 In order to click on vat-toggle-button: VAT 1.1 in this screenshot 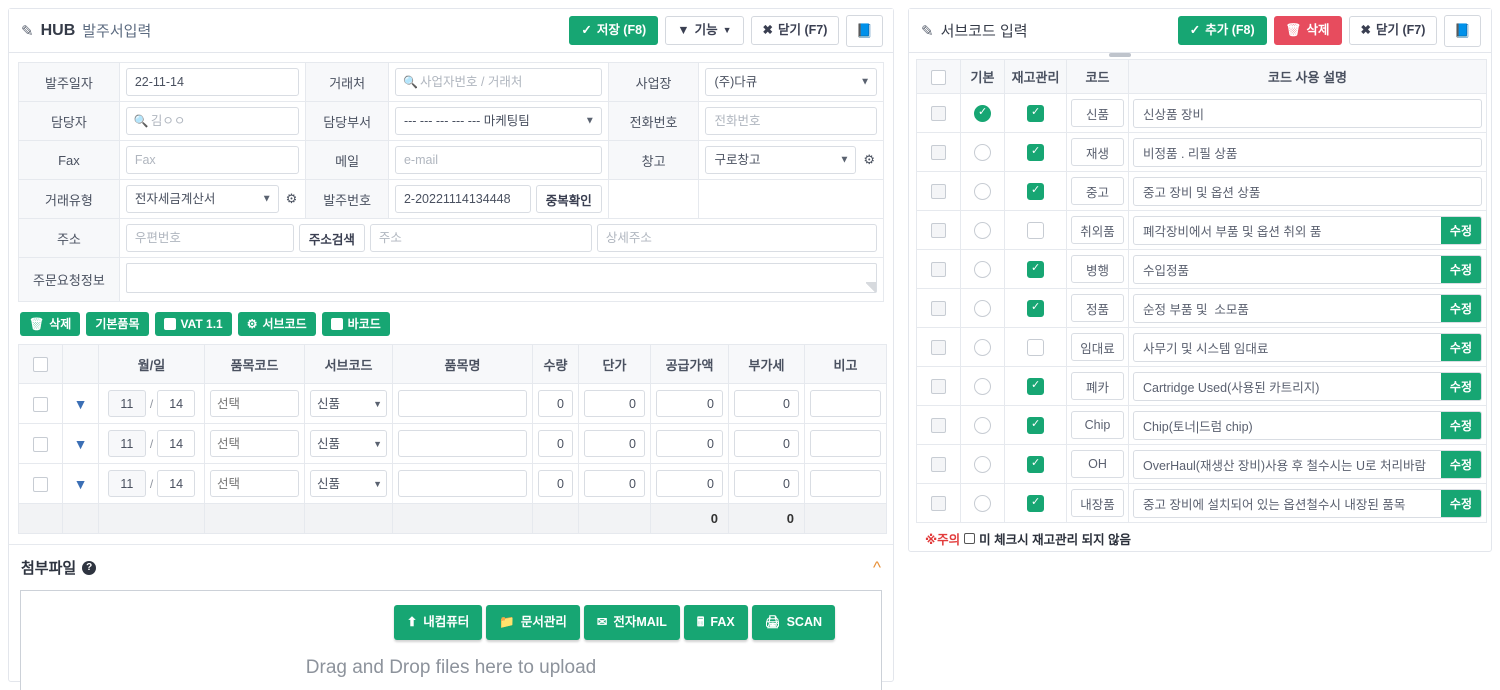, I will do `click(193, 324)`.